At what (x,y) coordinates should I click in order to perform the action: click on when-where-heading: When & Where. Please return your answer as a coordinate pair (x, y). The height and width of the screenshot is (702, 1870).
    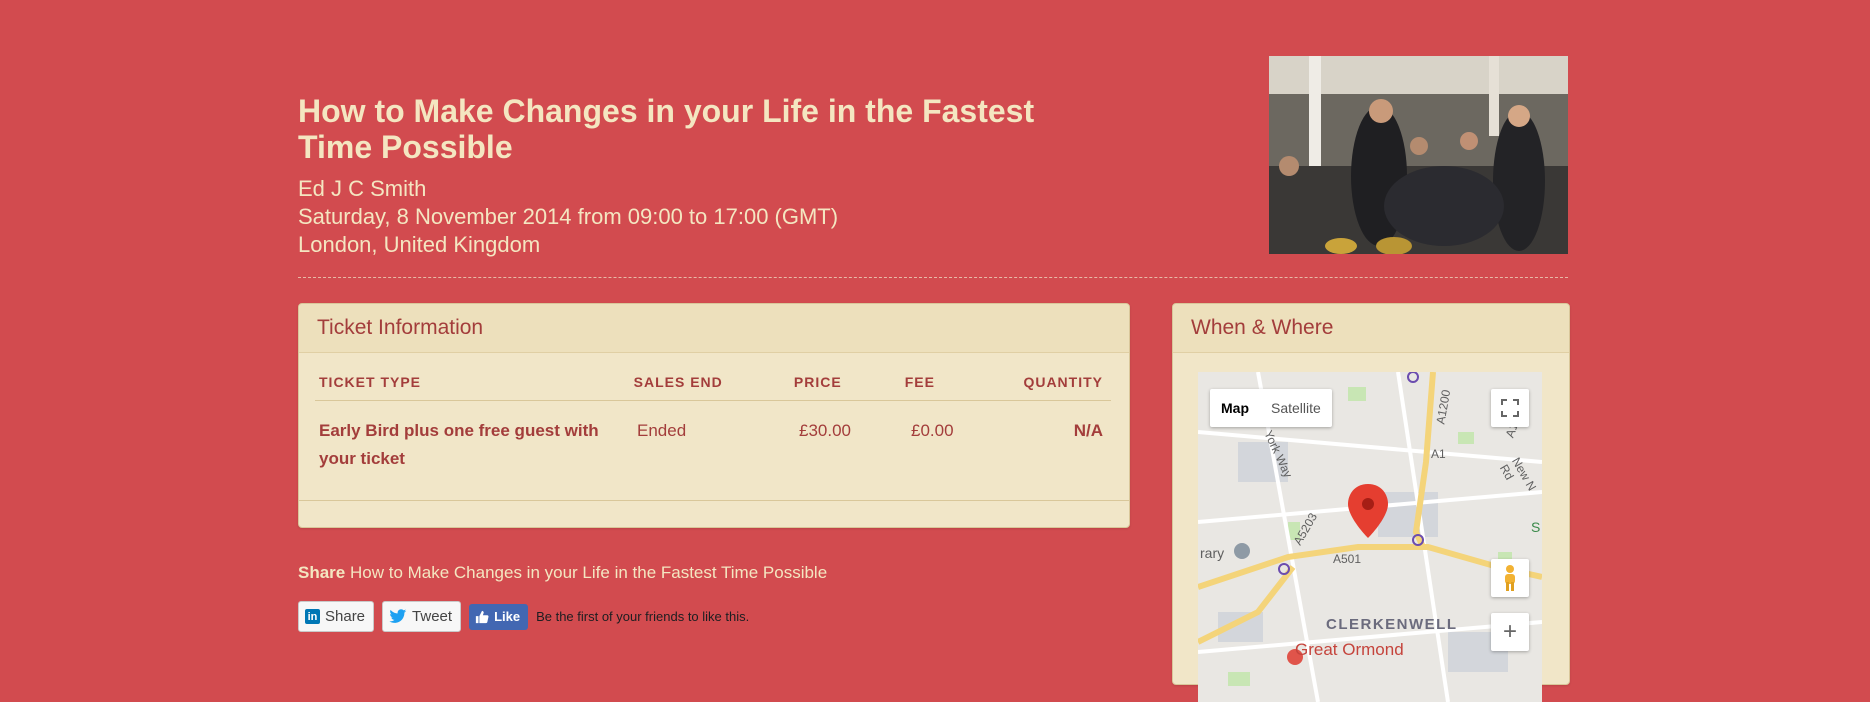
    Looking at the image, I should click on (1371, 328).